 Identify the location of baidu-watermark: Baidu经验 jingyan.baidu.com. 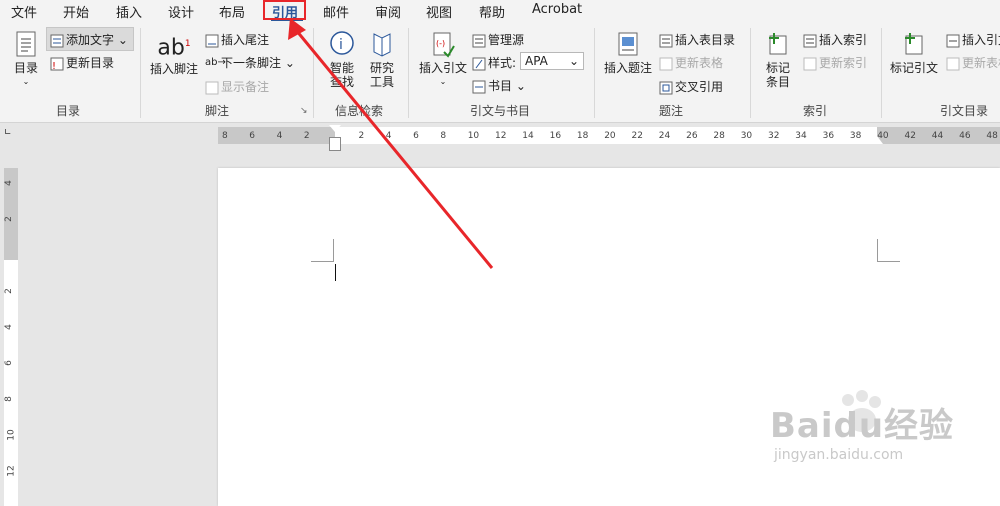
(862, 426).